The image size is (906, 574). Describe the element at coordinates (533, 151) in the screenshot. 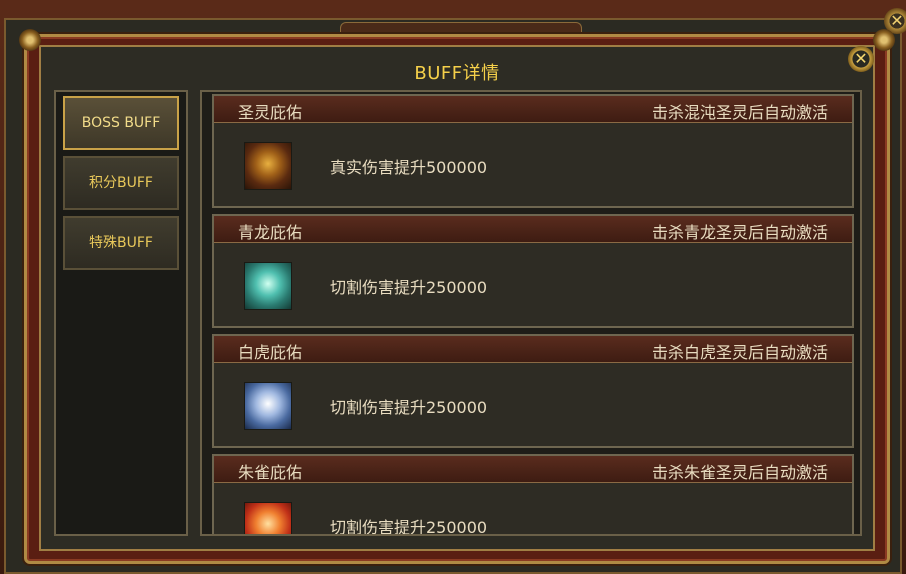

I see `buff-card: 圣灵庇佑 击杀混沌圣灵后自动激活 真实伤害提升500000` at that location.